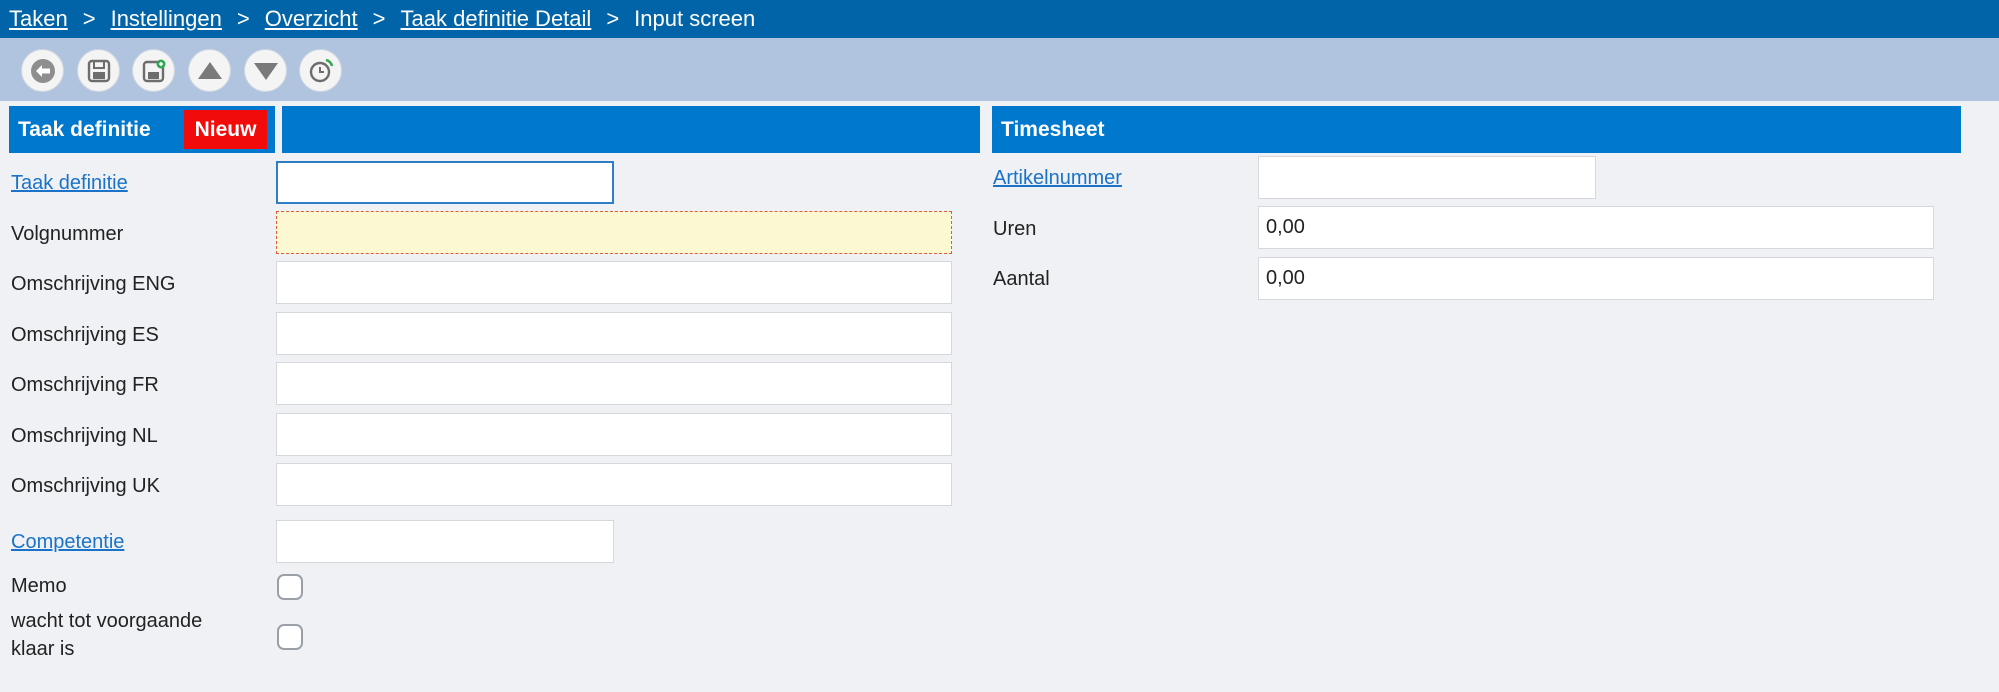 The width and height of the screenshot is (1999, 692). Describe the element at coordinates (614, 434) in the screenshot. I see `omschrijving-nl-input` at that location.